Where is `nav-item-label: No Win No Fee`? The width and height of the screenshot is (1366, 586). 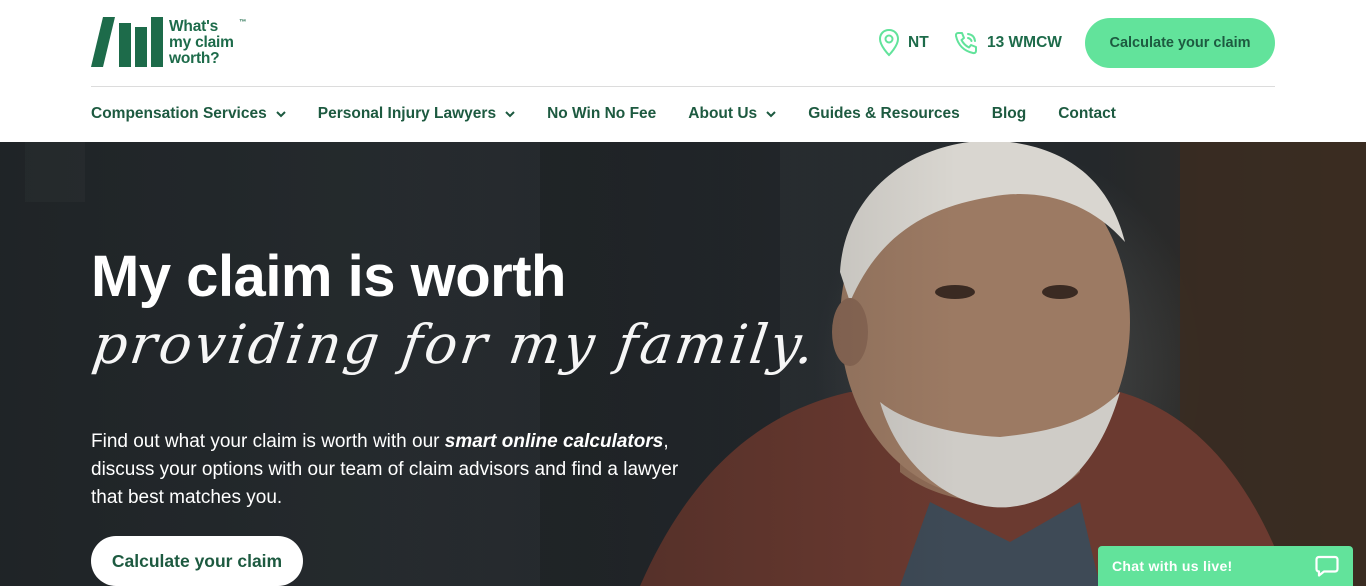 nav-item-label: No Win No Fee is located at coordinates (602, 113).